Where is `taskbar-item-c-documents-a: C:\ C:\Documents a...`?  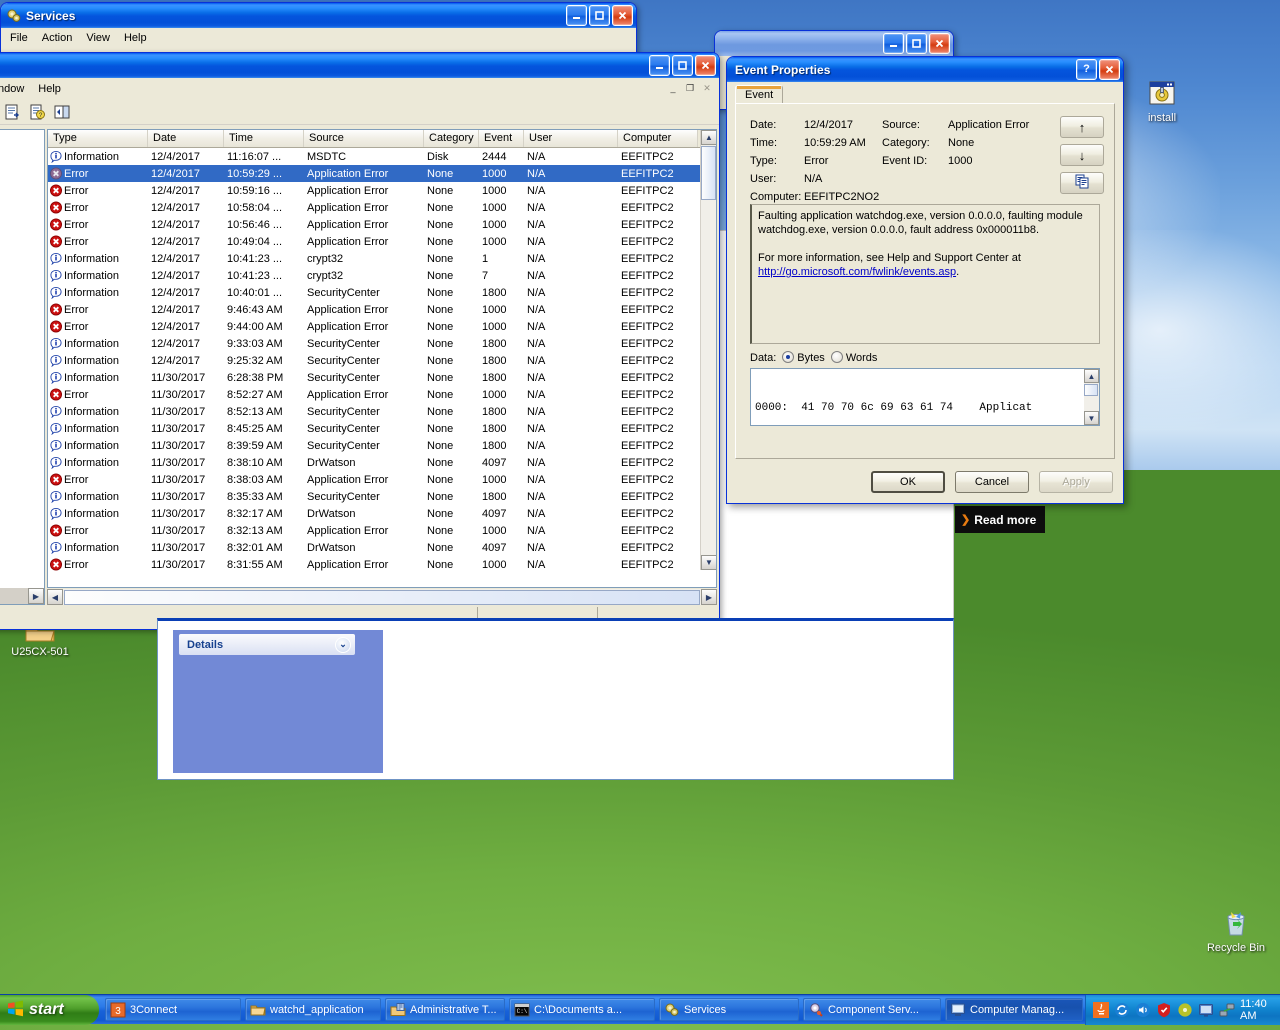
taskbar-item-c-documents-a: C:\ C:\Documents a... is located at coordinates (582, 1009).